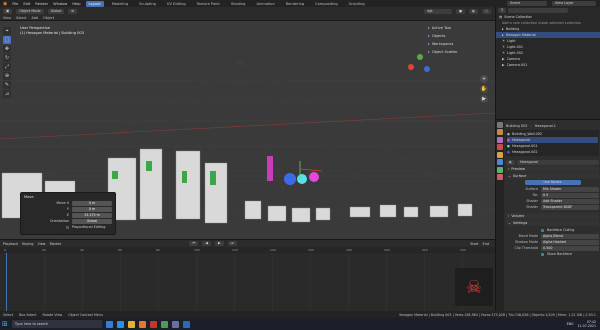 The width and height of the screenshot is (600, 330). I want to click on outliner-search-input, so click(538, 10).